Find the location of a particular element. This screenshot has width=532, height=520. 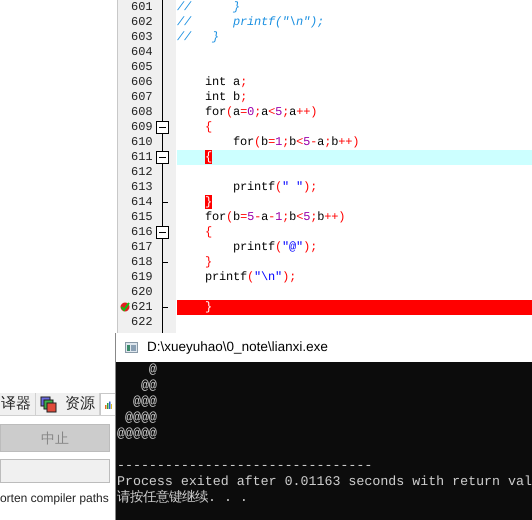

line-number: 610 is located at coordinates (141, 142).